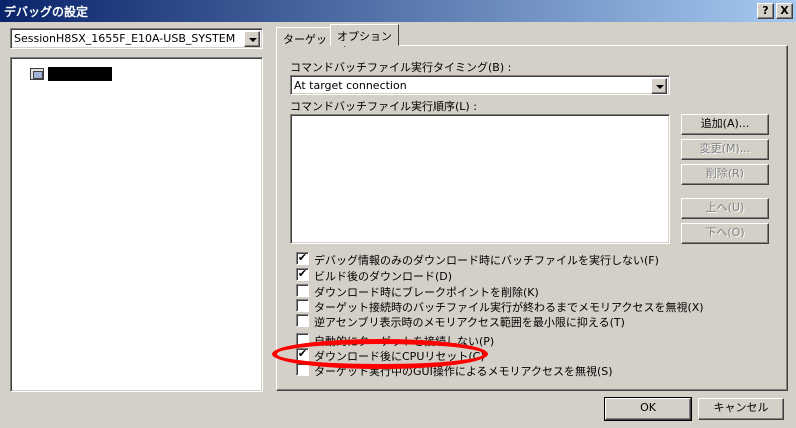  I want to click on delete-button: 削除(R), so click(725, 174).